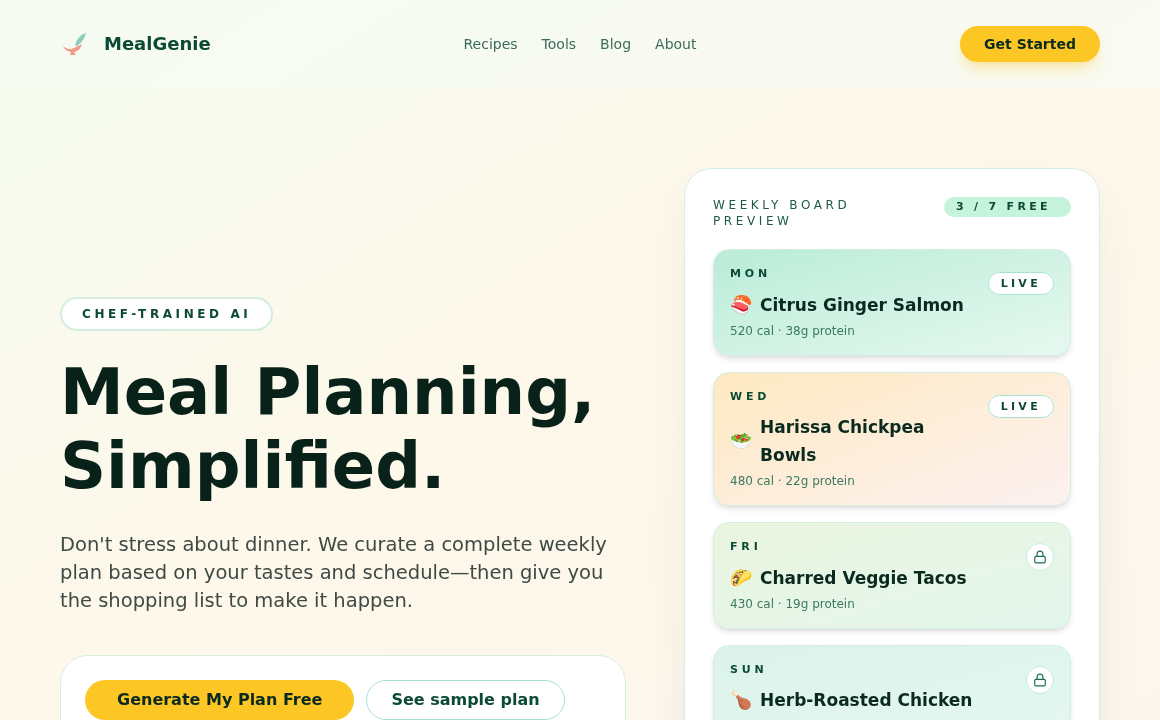 The width and height of the screenshot is (1160, 720). Describe the element at coordinates (751, 396) in the screenshot. I see `day-label: WED` at that location.